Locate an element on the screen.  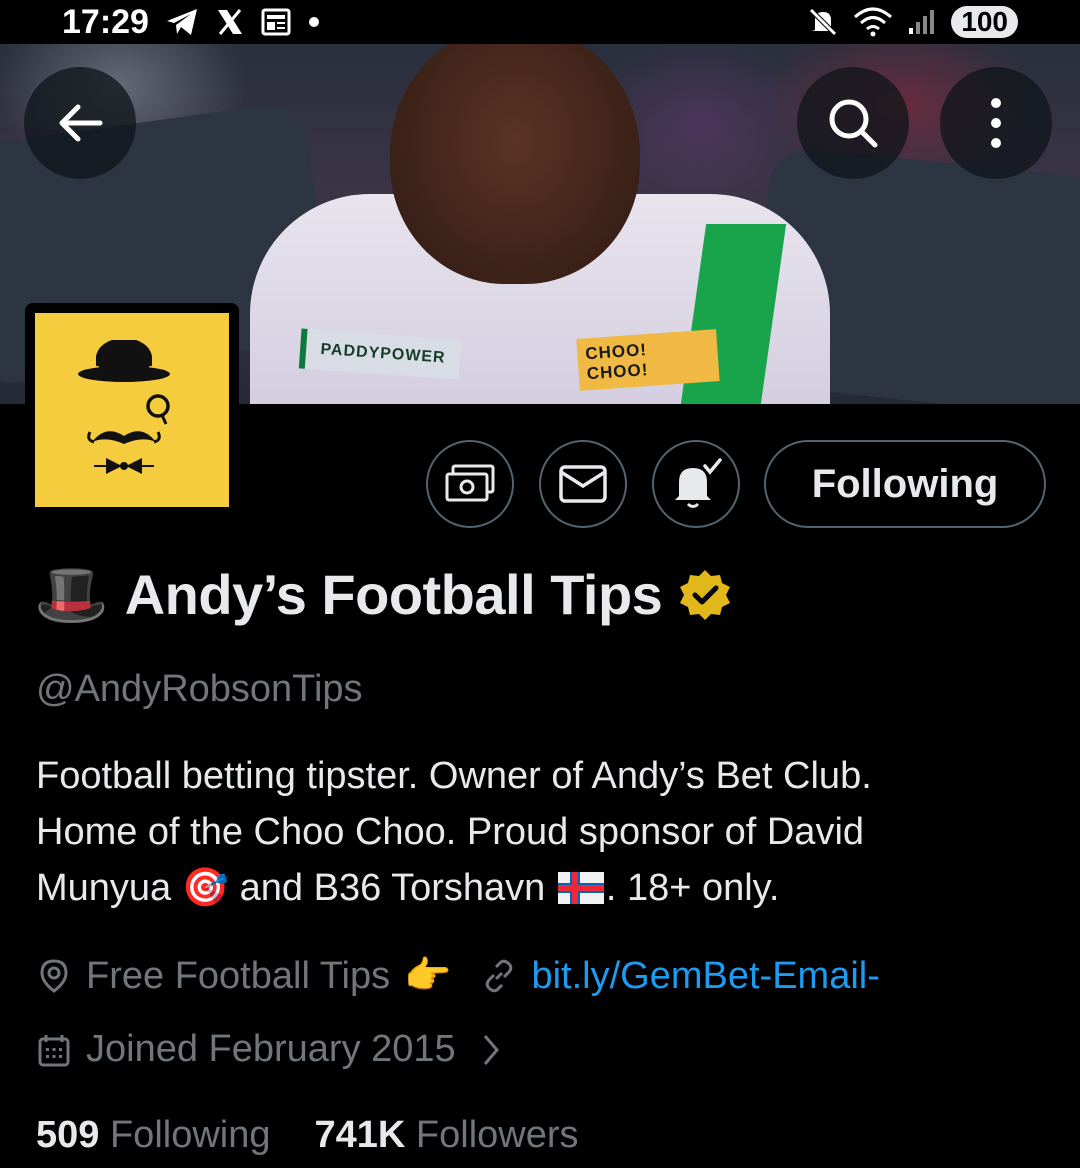
more-options-button is located at coordinates (996, 123).